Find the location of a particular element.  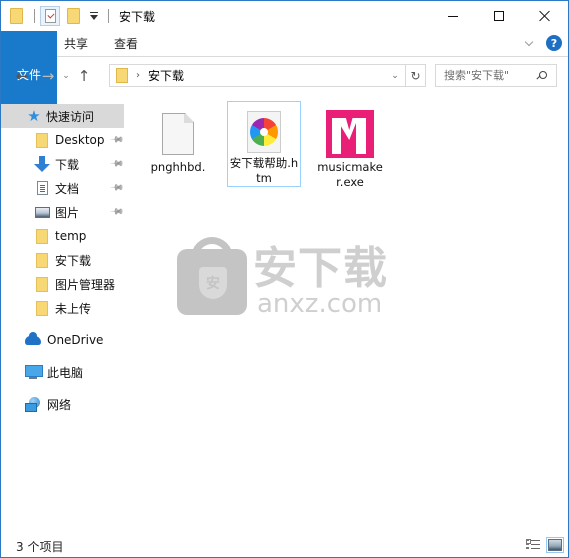

file-item: musicmaker.exe is located at coordinates (350, 145).